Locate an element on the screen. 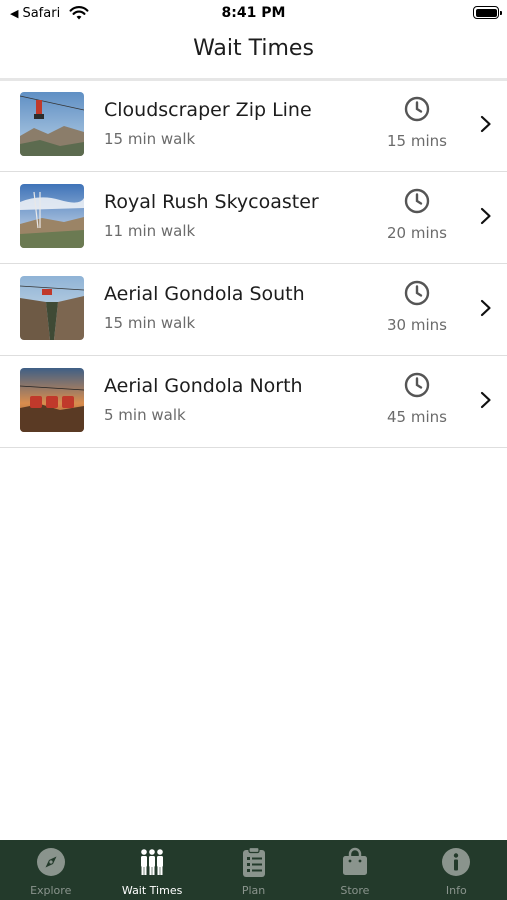 This screenshot has width=507, height=900. tab-label: Explore is located at coordinates (51, 890).